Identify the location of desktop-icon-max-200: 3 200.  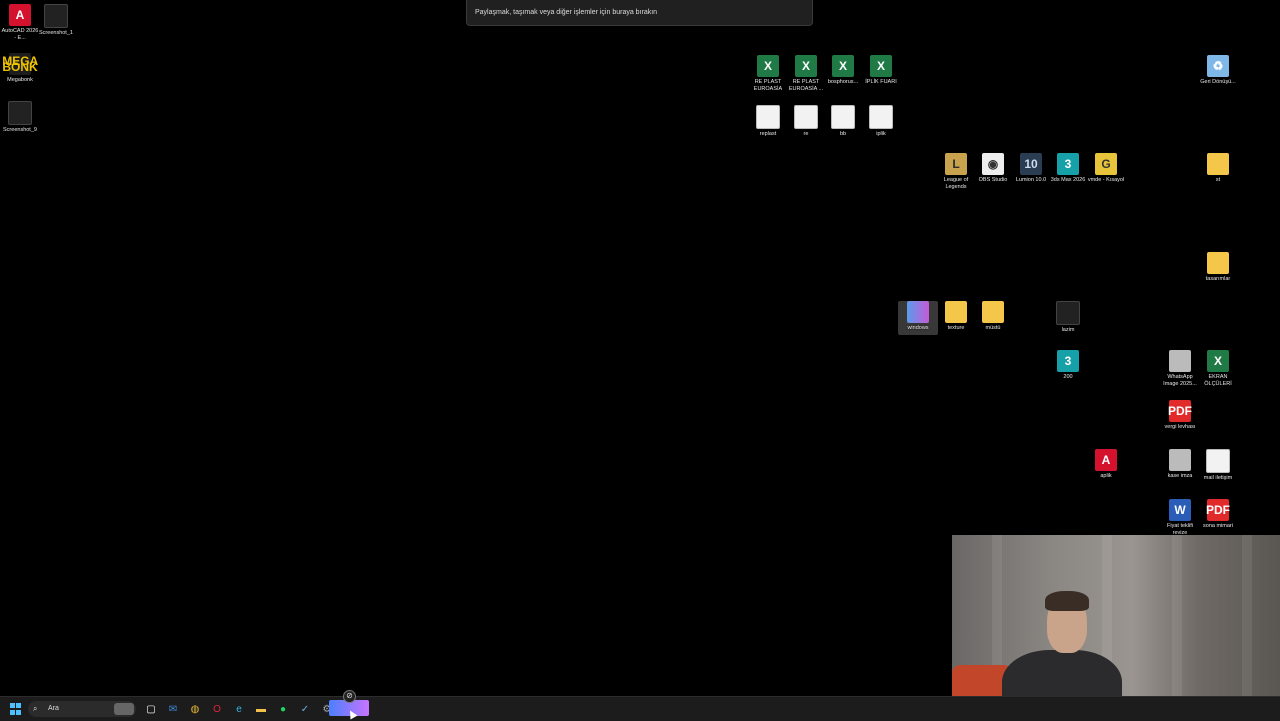
(1068, 365).